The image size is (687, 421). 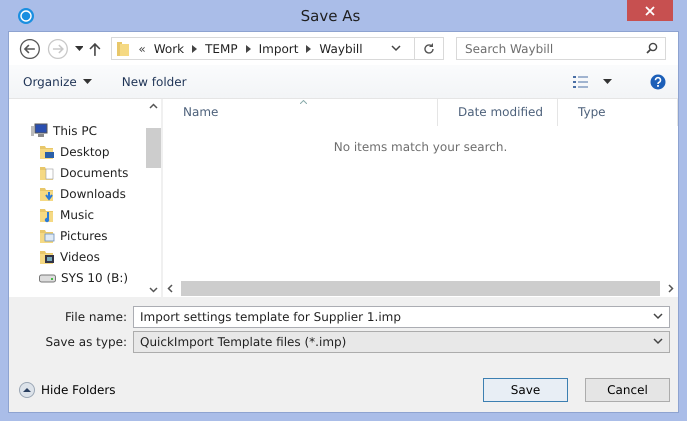 I want to click on search-icon, so click(x=652, y=48).